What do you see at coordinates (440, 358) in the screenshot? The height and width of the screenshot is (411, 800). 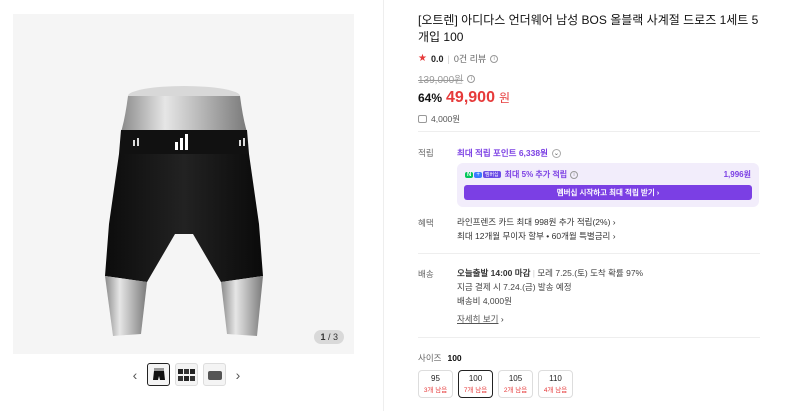 I see `size-label: 사이즈 100` at bounding box center [440, 358].